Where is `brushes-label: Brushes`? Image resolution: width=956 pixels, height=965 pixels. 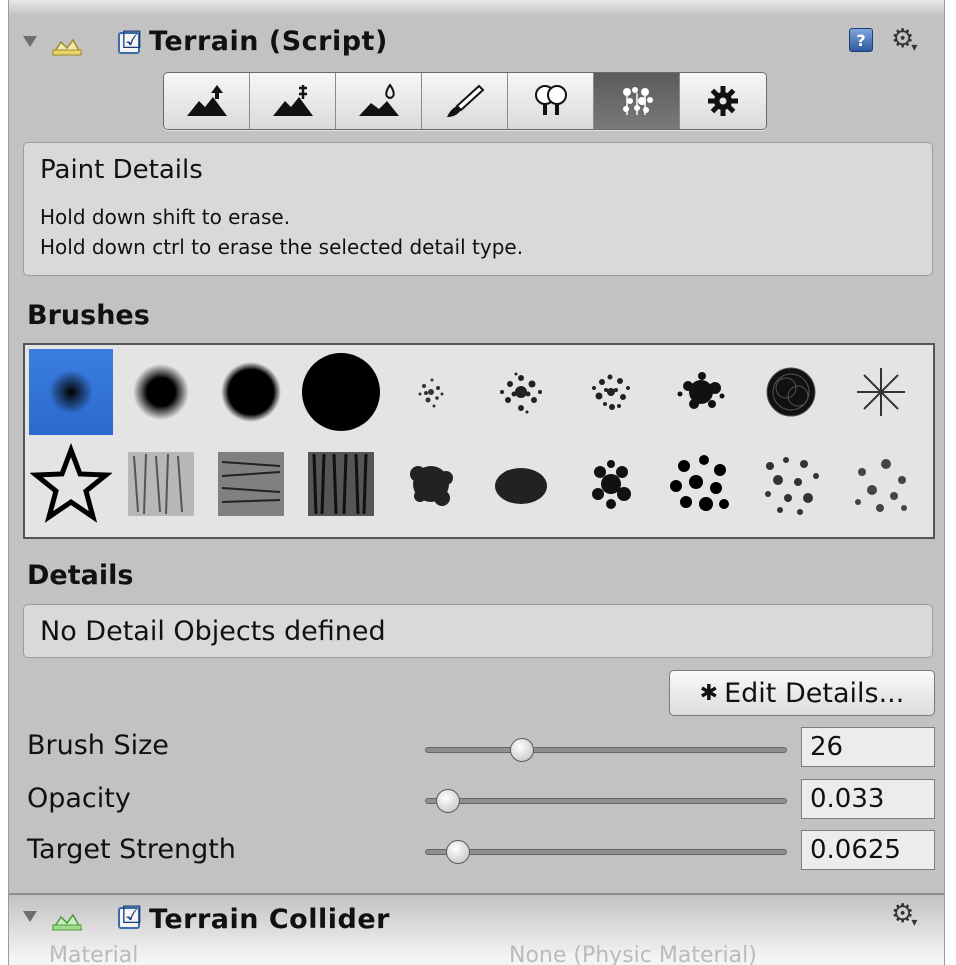 brushes-label: Brushes is located at coordinates (88, 315).